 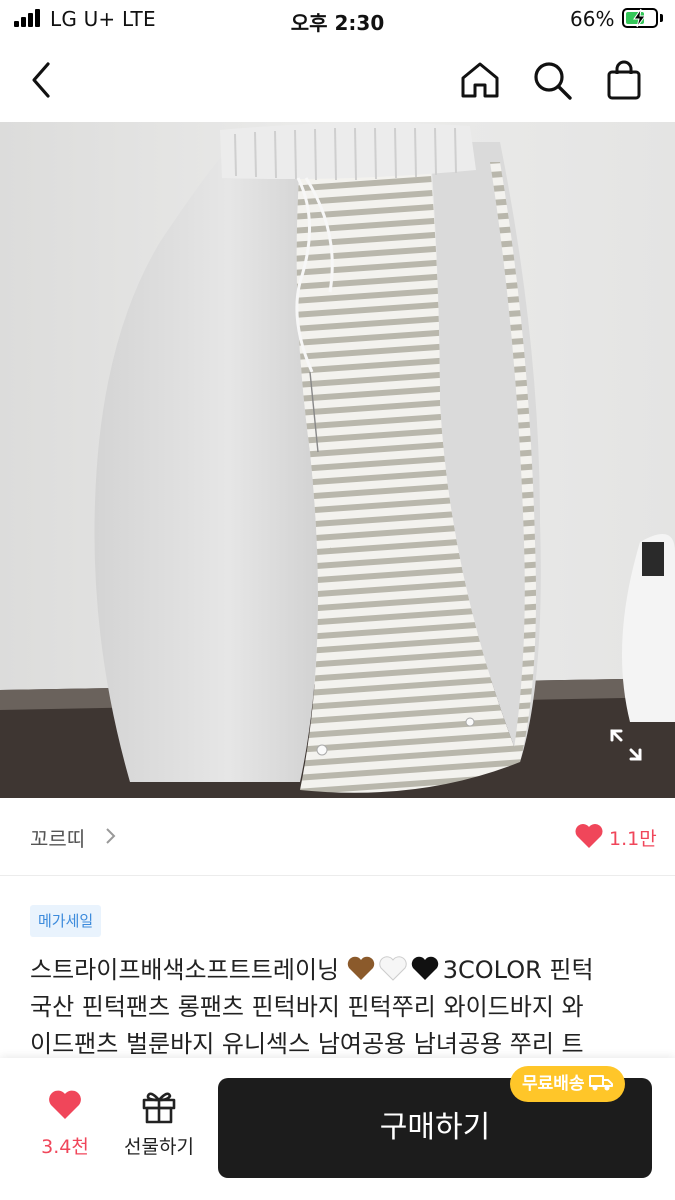 What do you see at coordinates (480, 80) in the screenshot?
I see `home-icon` at bounding box center [480, 80].